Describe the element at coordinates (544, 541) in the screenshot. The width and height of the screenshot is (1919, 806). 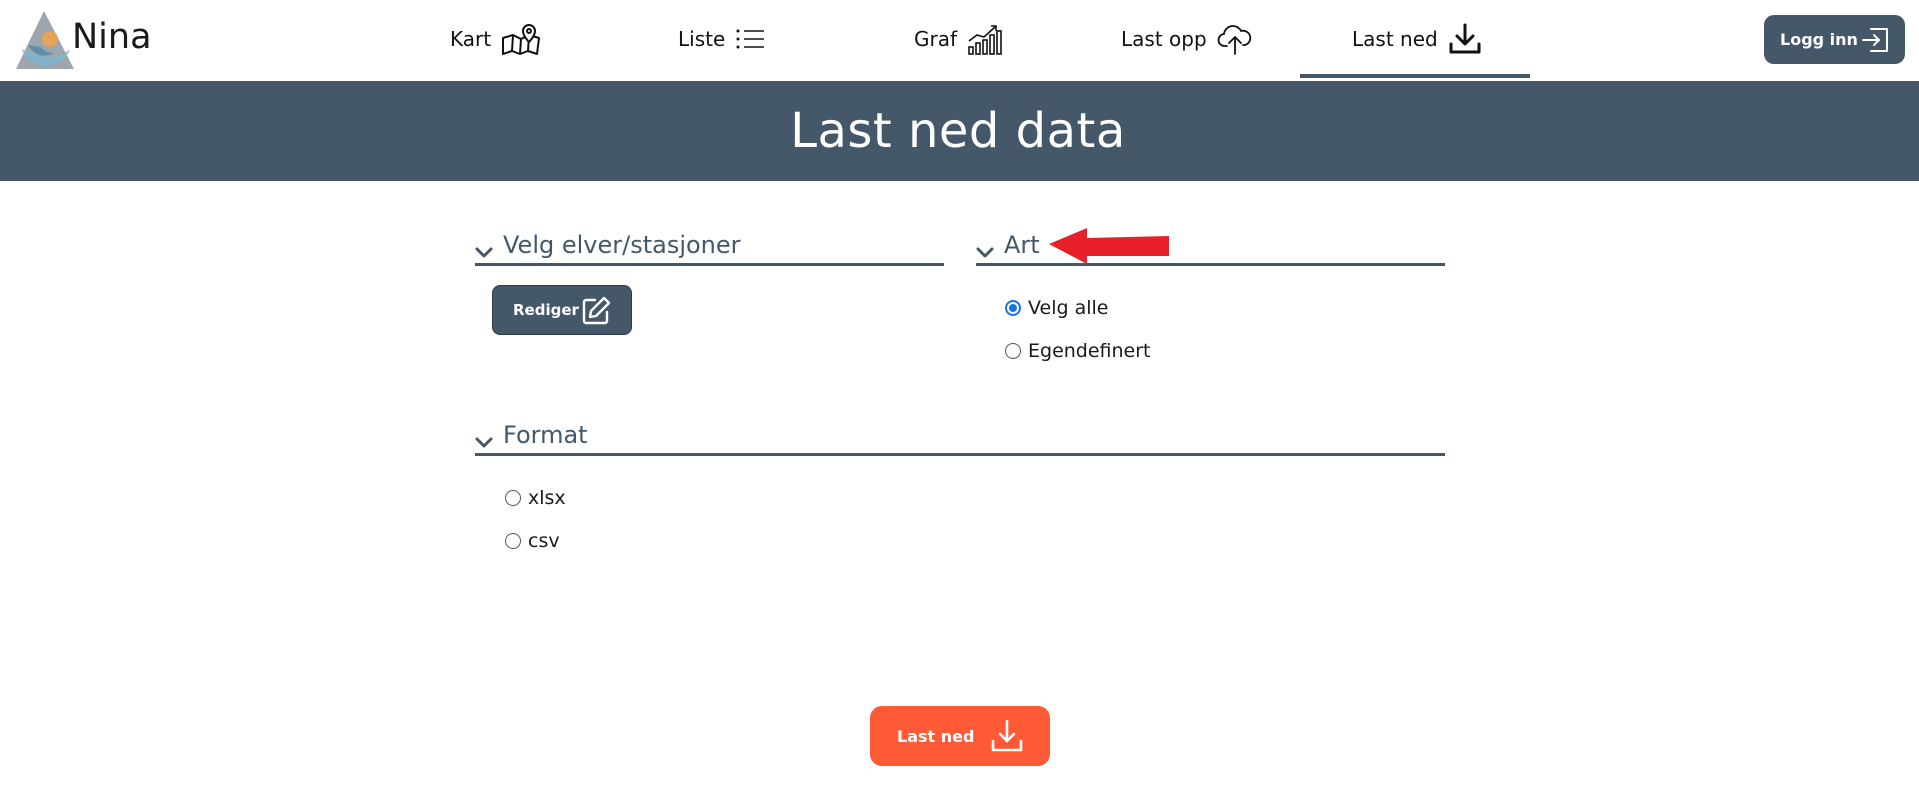
I see `radio-label: csv` at that location.